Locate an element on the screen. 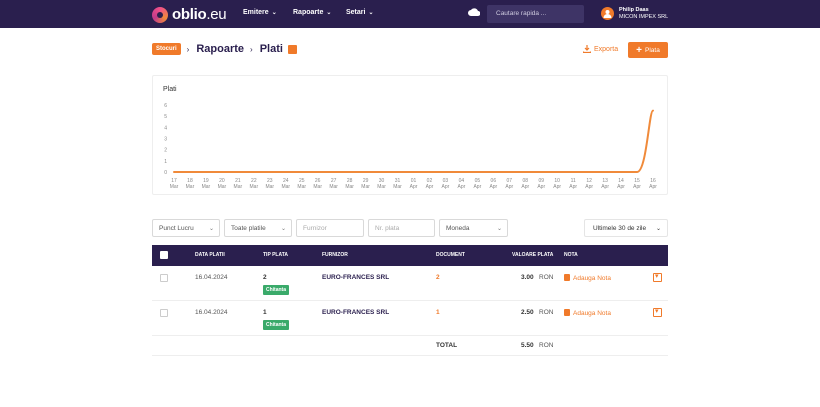 This screenshot has height=407, width=820. breadcrumb: Stocuri › Rapoarte › Plati is located at coordinates (224, 49).